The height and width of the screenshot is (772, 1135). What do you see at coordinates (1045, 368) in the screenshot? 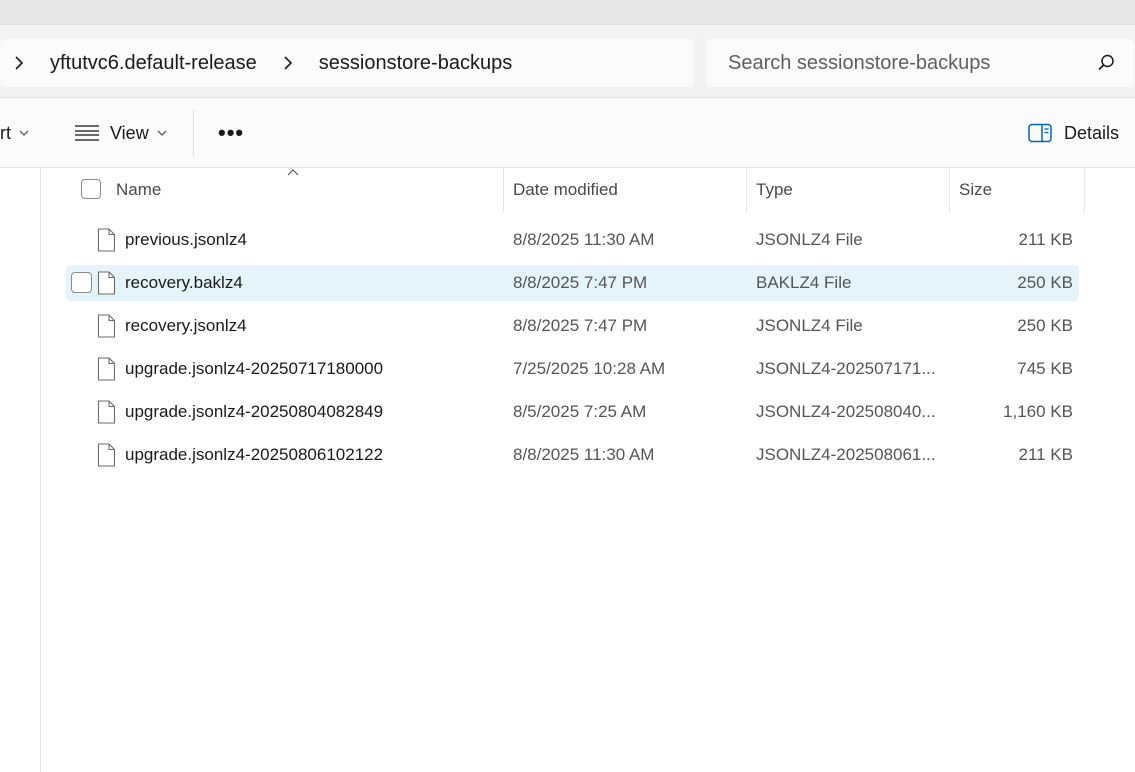
I see `file-size: 745 KB` at bounding box center [1045, 368].